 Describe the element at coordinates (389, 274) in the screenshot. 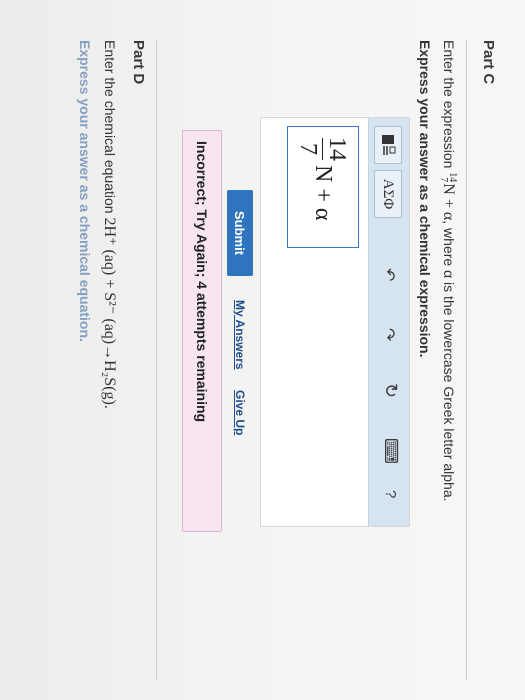

I see `undo-icon: ↶` at that location.